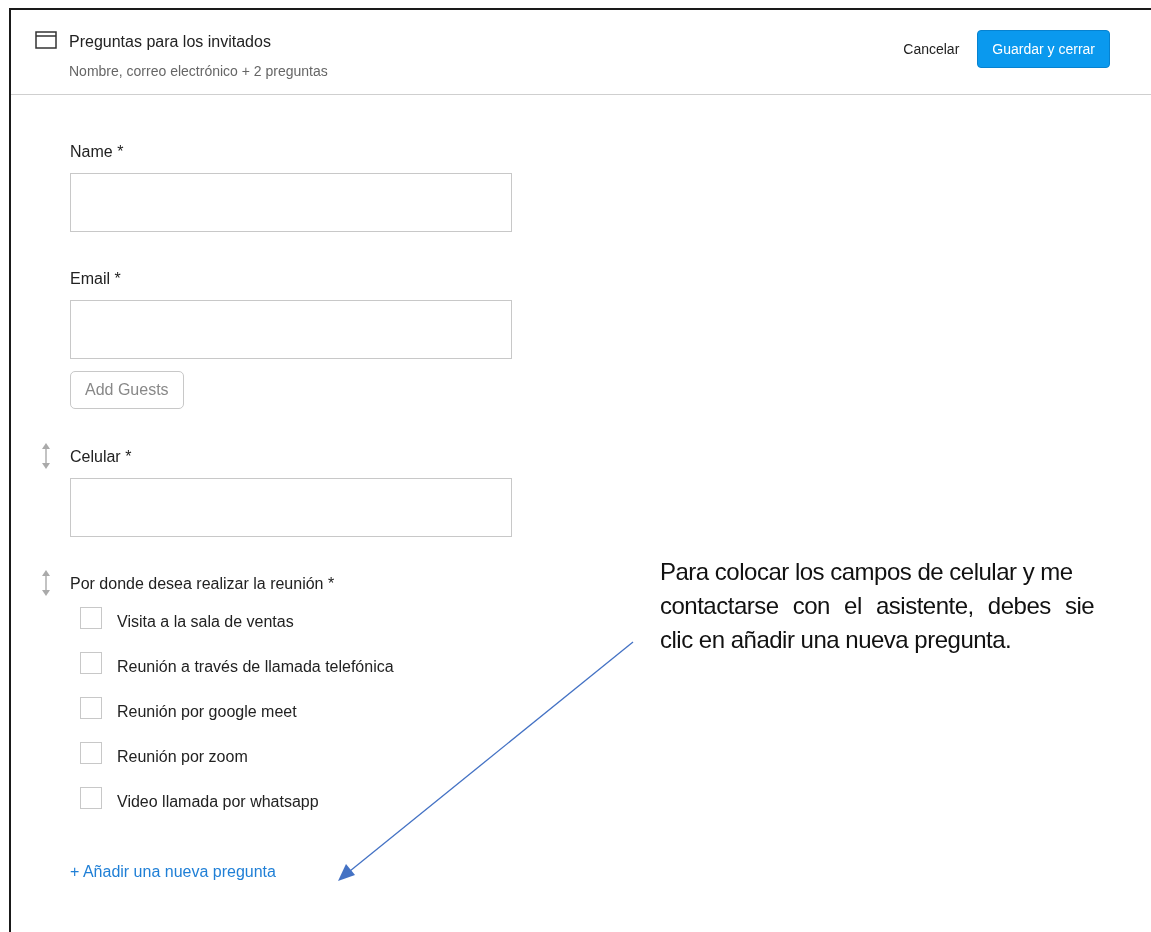  I want to click on cancel-button: Cancelar, so click(931, 49).